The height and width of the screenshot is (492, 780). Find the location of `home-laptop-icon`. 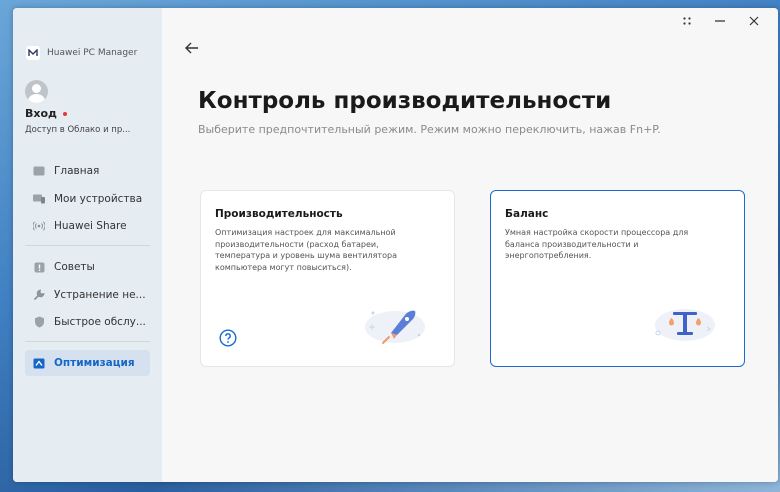

home-laptop-icon is located at coordinates (39, 171).